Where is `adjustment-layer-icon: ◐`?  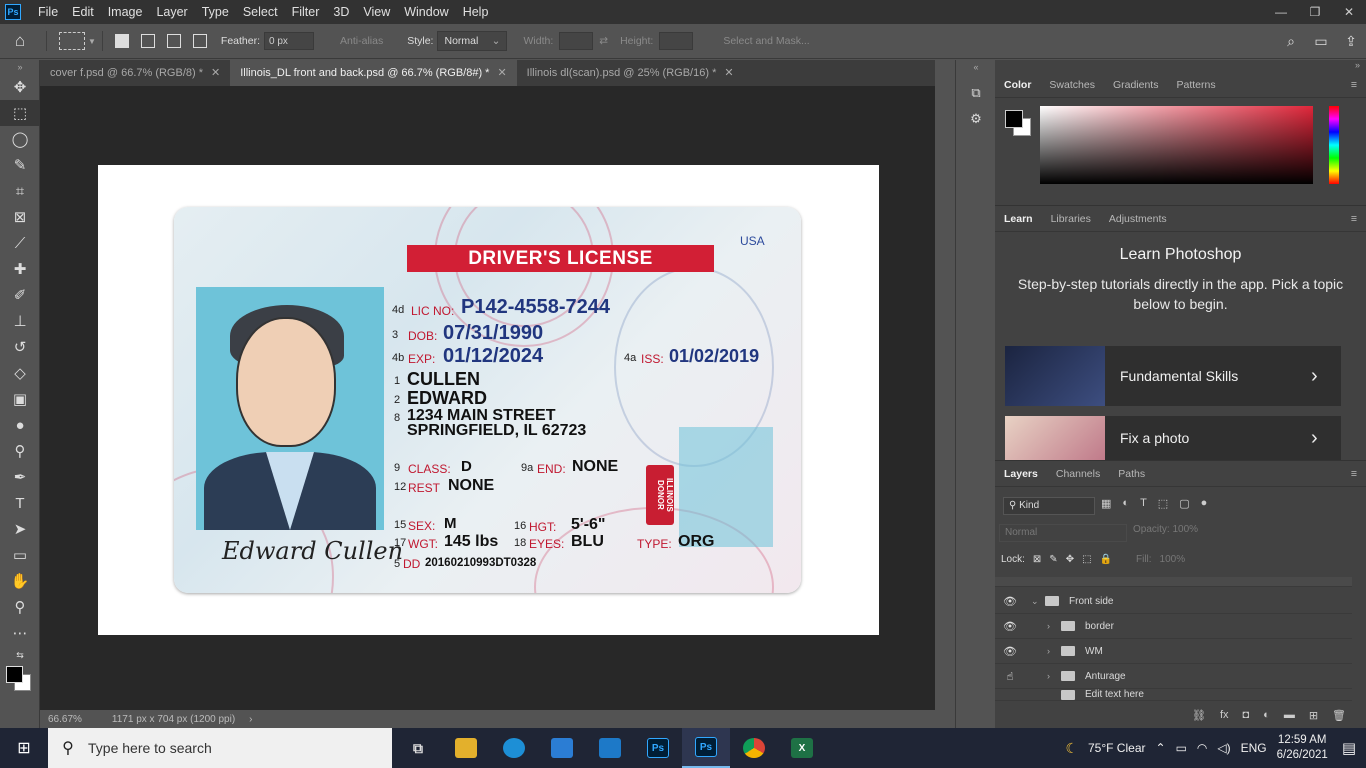 adjustment-layer-icon: ◐ is located at coordinates (1266, 715).